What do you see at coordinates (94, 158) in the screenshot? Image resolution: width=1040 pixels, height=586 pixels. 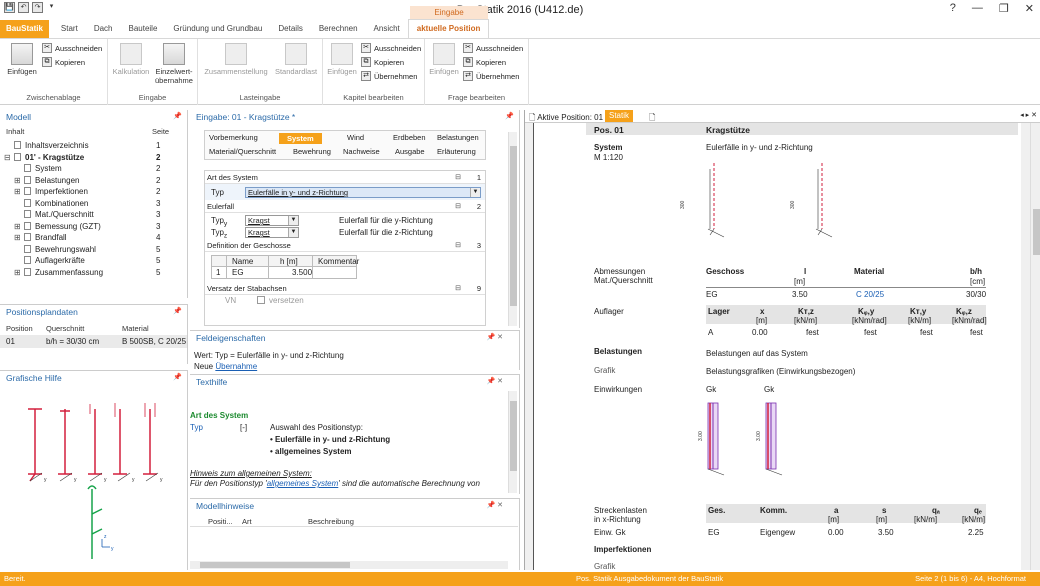 I see `tree-item: ⊟ 01' - Kragstütze 2` at bounding box center [94, 158].